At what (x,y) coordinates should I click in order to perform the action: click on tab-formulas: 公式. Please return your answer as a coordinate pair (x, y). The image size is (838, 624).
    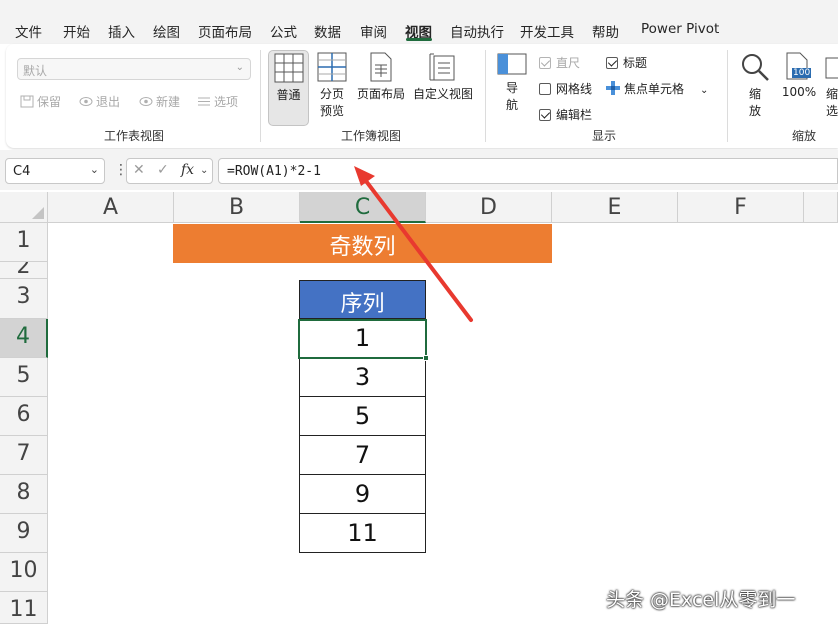
    Looking at the image, I should click on (283, 31).